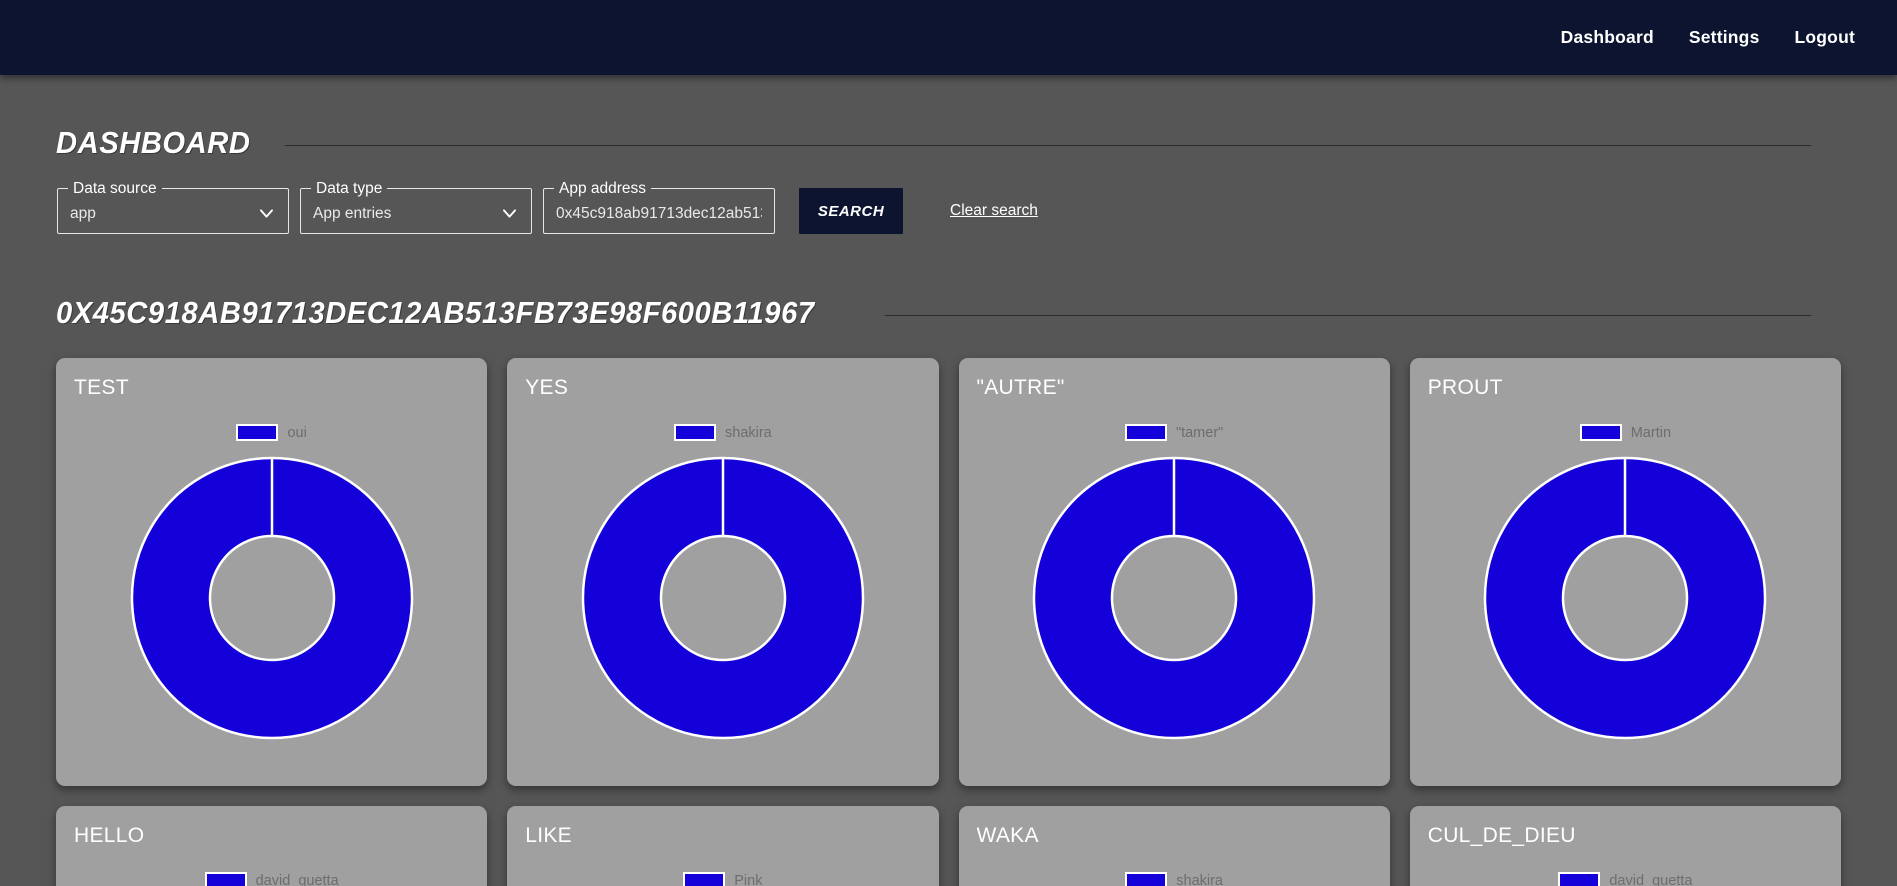 The height and width of the screenshot is (886, 1897). I want to click on app-address-input, so click(659, 211).